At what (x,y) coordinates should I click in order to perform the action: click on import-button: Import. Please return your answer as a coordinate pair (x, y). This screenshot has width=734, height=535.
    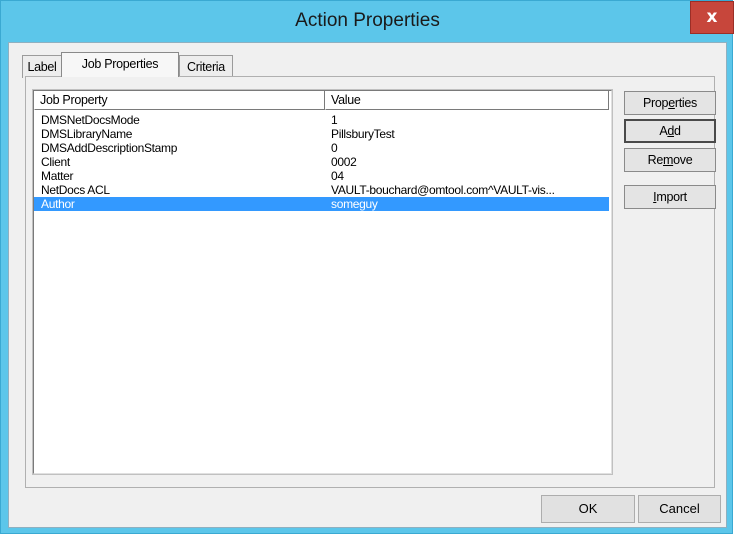
    Looking at the image, I should click on (670, 197).